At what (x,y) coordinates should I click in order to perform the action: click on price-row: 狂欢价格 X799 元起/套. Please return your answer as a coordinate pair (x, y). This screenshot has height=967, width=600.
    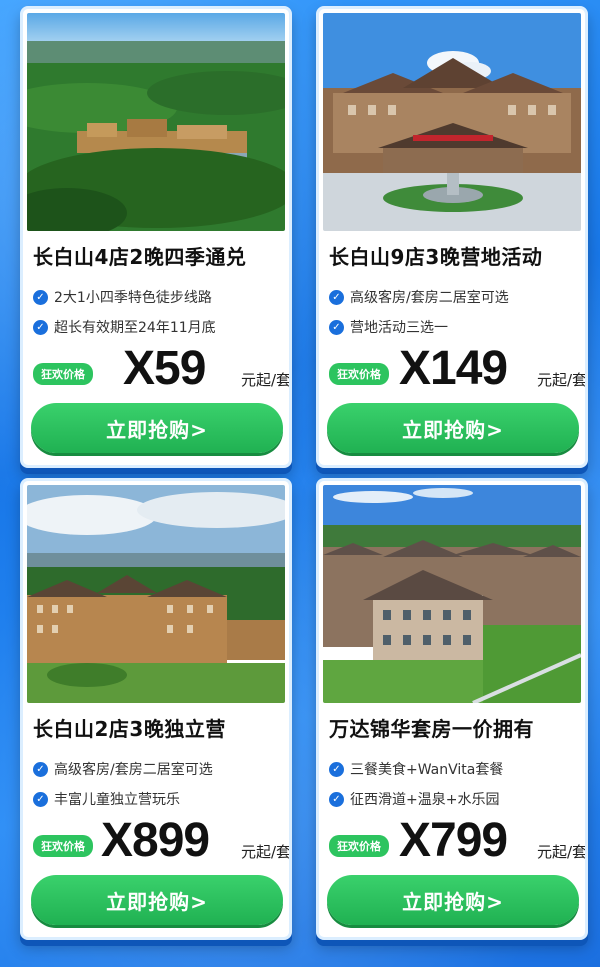
    Looking at the image, I should click on (458, 841).